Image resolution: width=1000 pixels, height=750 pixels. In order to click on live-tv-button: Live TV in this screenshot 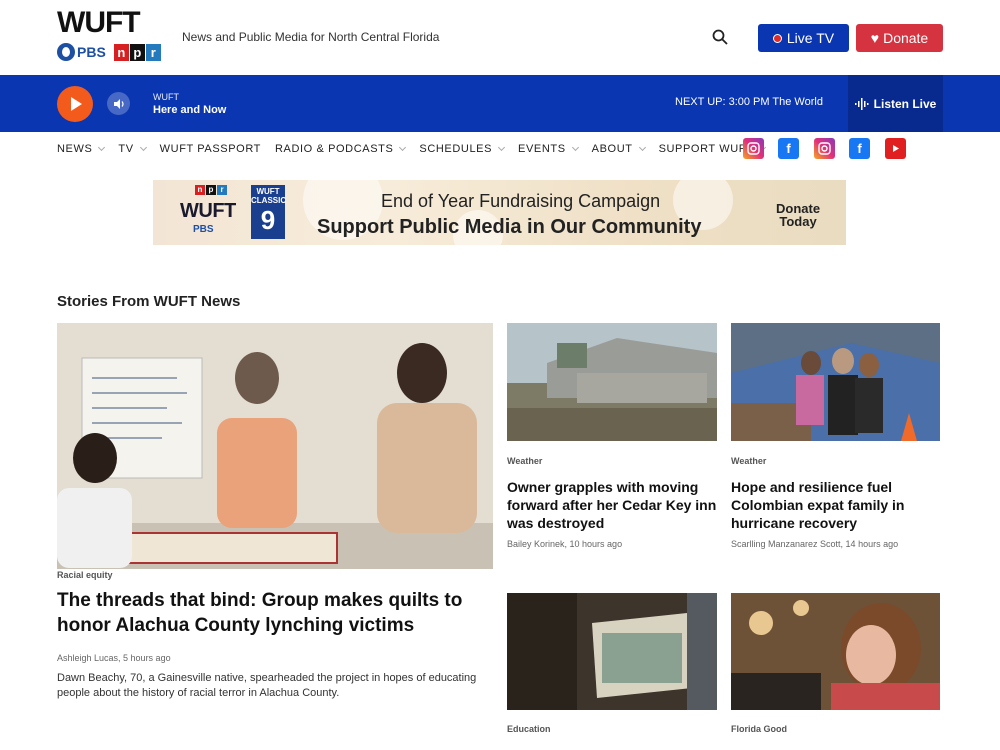, I will do `click(803, 38)`.